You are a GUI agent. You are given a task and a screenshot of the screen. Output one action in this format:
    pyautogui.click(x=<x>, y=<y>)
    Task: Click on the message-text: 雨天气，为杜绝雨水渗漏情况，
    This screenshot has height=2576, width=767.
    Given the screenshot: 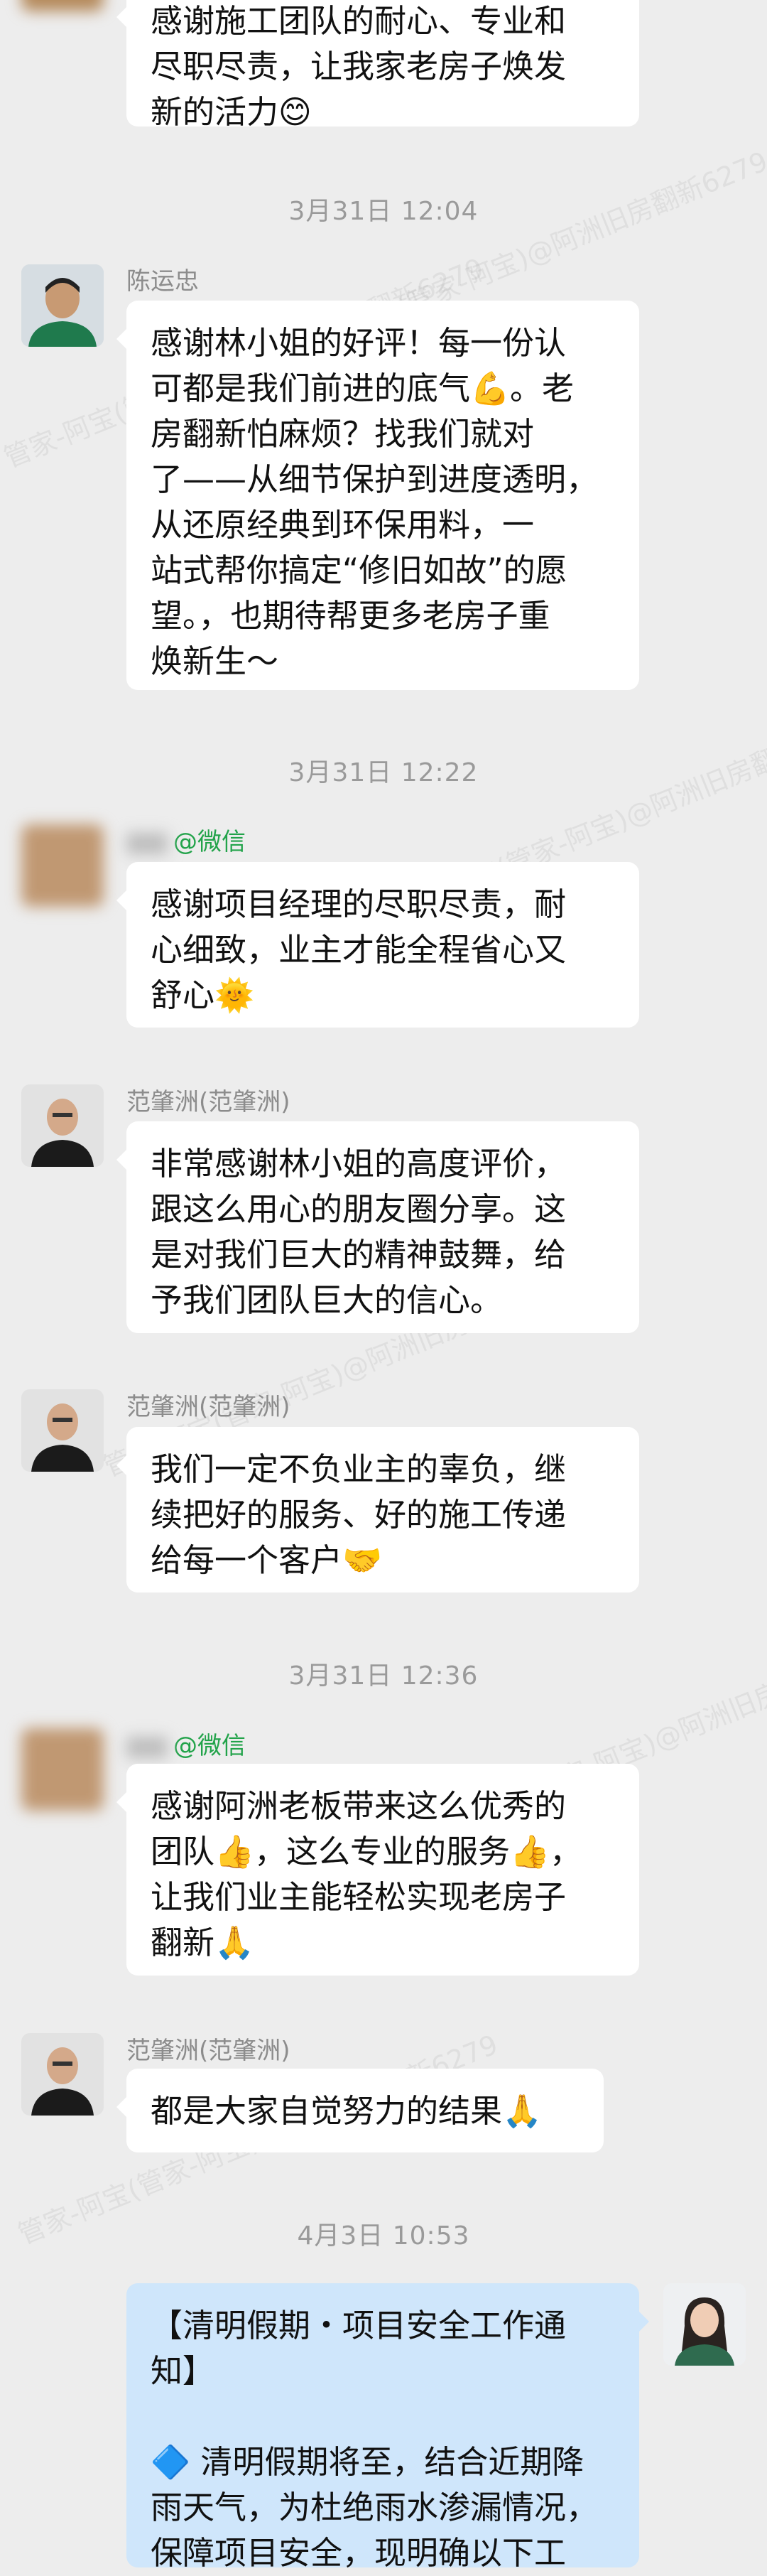 What is the action you would take?
    pyautogui.click(x=375, y=2507)
    